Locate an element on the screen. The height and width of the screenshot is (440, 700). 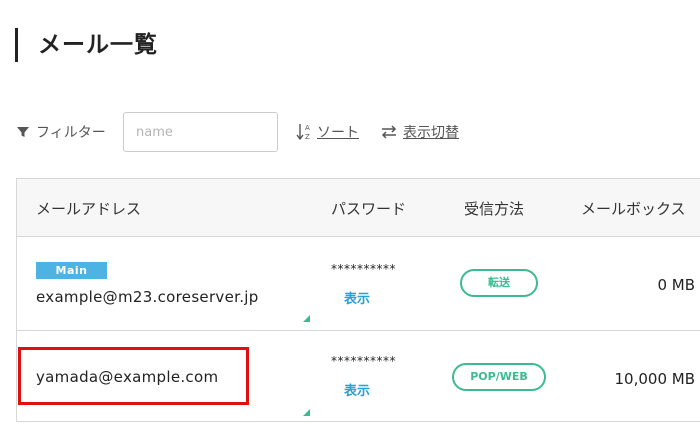
sort-link: ソート is located at coordinates (338, 132).